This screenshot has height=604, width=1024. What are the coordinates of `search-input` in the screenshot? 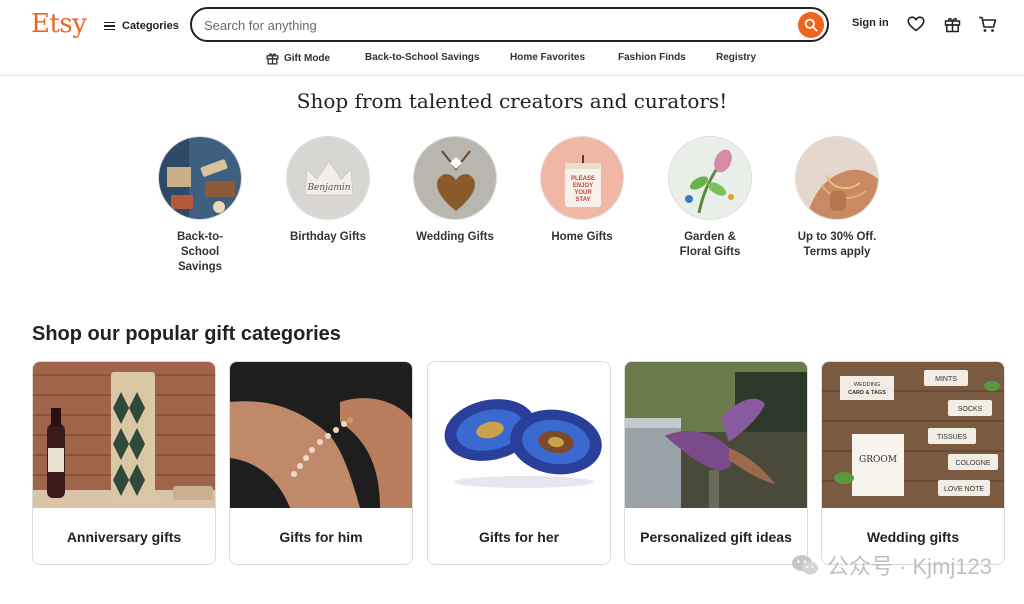 It's located at (494, 25).